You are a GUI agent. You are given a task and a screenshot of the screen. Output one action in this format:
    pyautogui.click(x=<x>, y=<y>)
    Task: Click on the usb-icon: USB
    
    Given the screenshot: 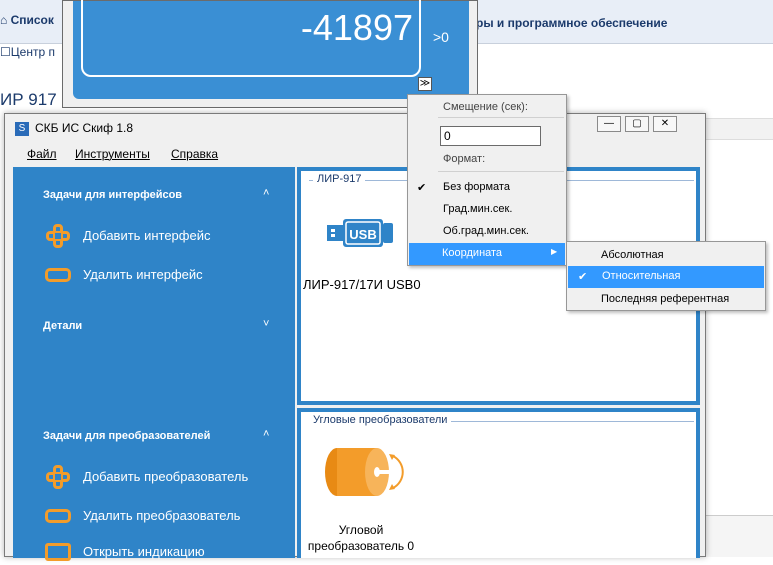 What is the action you would take?
    pyautogui.click(x=361, y=234)
    